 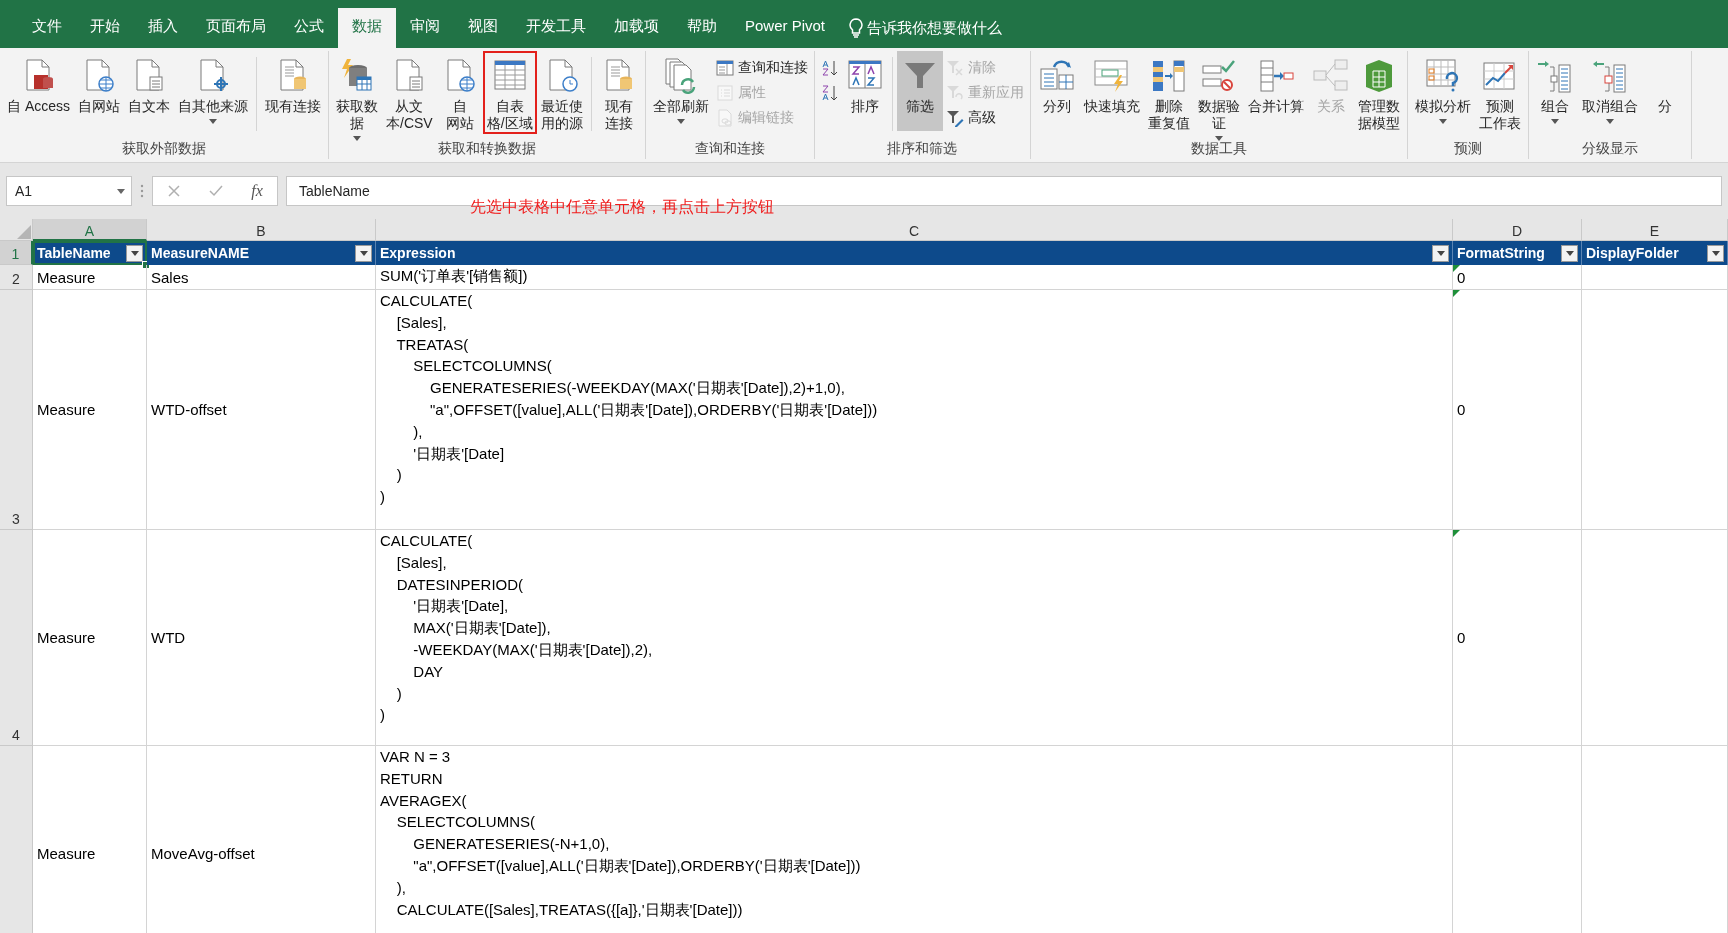 I want to click on ribbon-tab: 公式, so click(x=309, y=28).